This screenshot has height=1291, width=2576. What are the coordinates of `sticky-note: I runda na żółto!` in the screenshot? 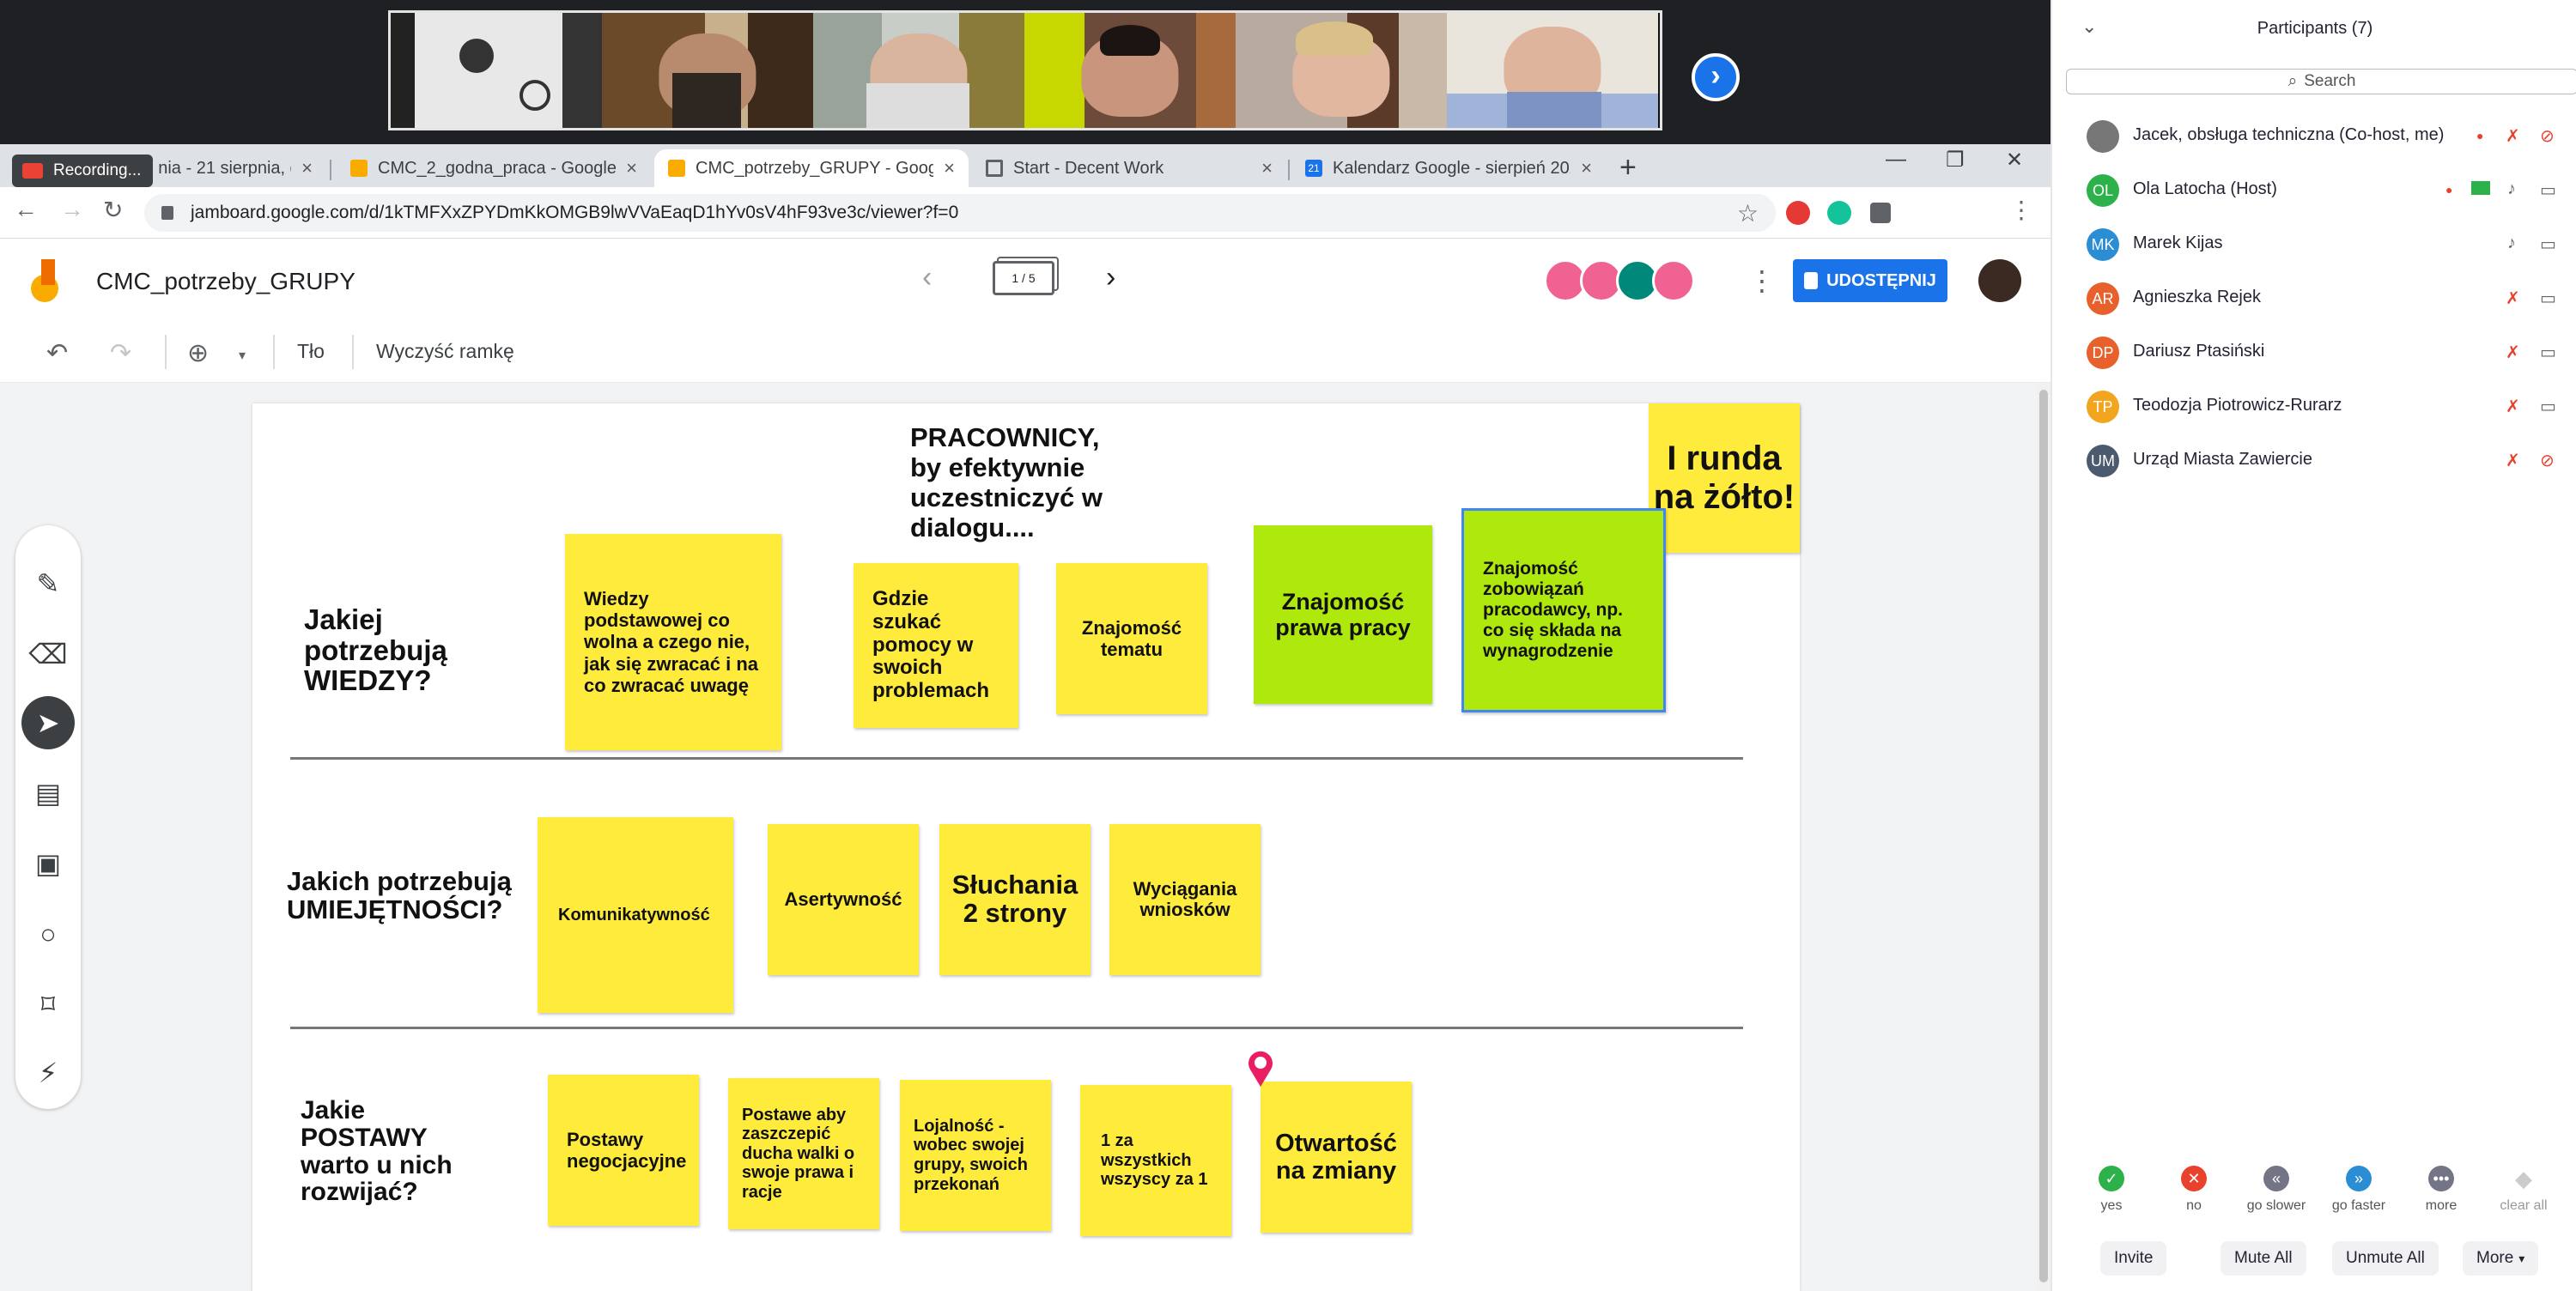 It's located at (1725, 478).